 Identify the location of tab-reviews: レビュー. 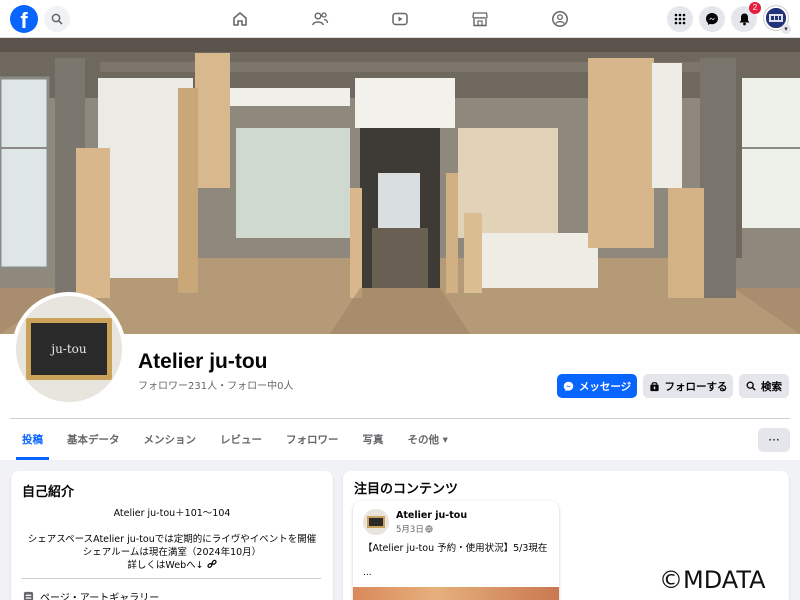
(241, 440).